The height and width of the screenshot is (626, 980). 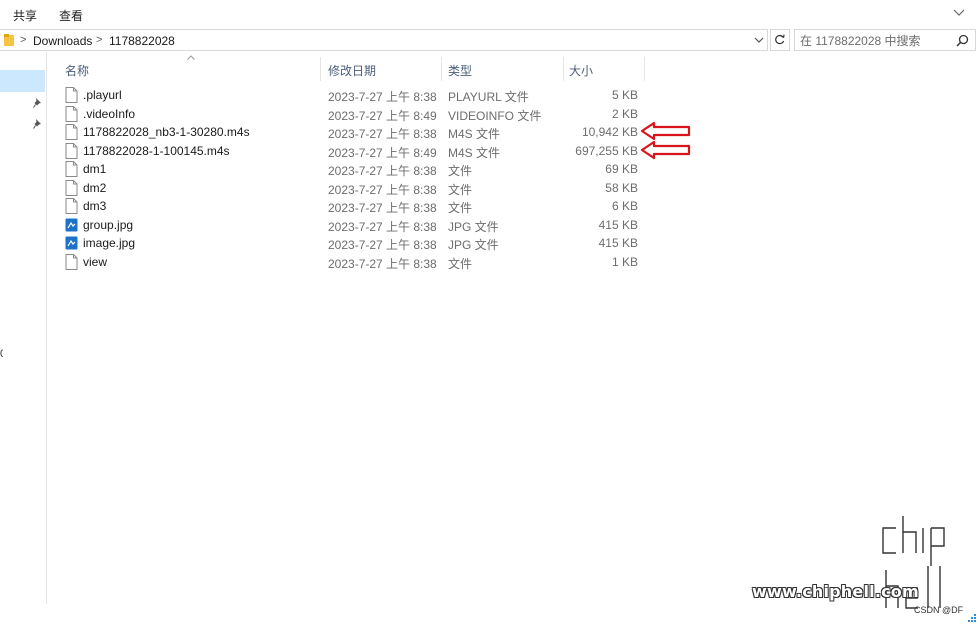 What do you see at coordinates (495, 115) in the screenshot?
I see `file-type: VIDEOINFO 文件` at bounding box center [495, 115].